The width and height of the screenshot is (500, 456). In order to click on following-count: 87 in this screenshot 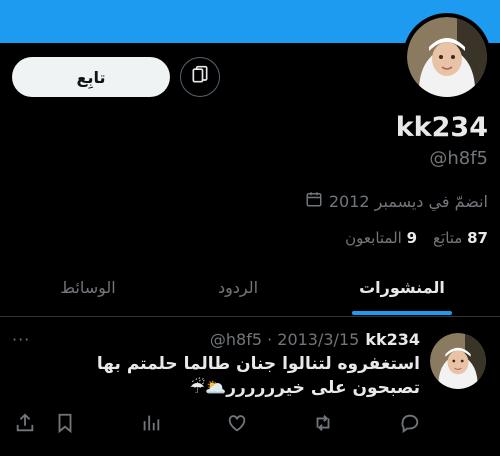, I will do `click(477, 238)`.